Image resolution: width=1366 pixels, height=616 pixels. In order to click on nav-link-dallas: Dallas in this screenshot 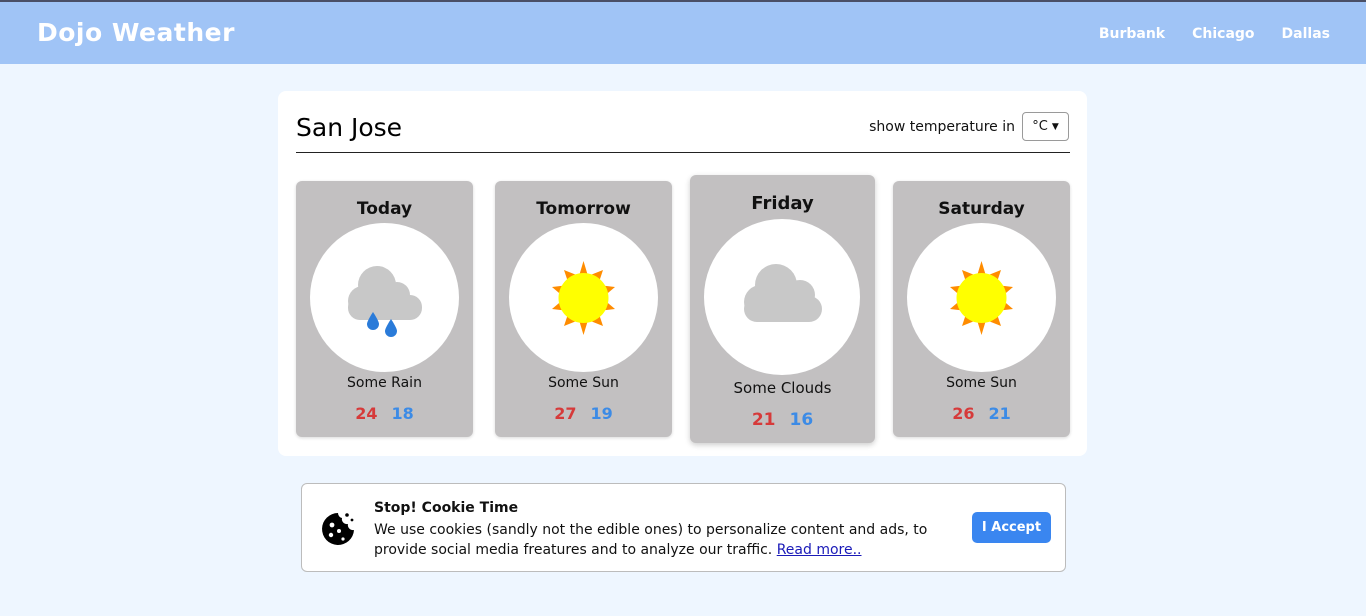, I will do `click(1306, 34)`.